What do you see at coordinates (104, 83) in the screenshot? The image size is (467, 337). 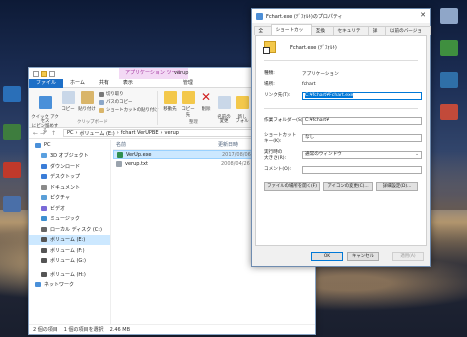 I see `tab-share: 共有` at bounding box center [104, 83].